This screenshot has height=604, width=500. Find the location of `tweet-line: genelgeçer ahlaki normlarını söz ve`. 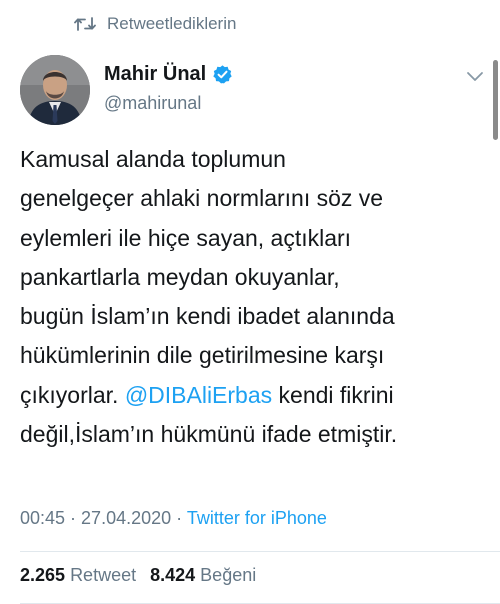

tweet-line: genelgeçer ahlaki normlarını söz ve is located at coordinates (202, 198).